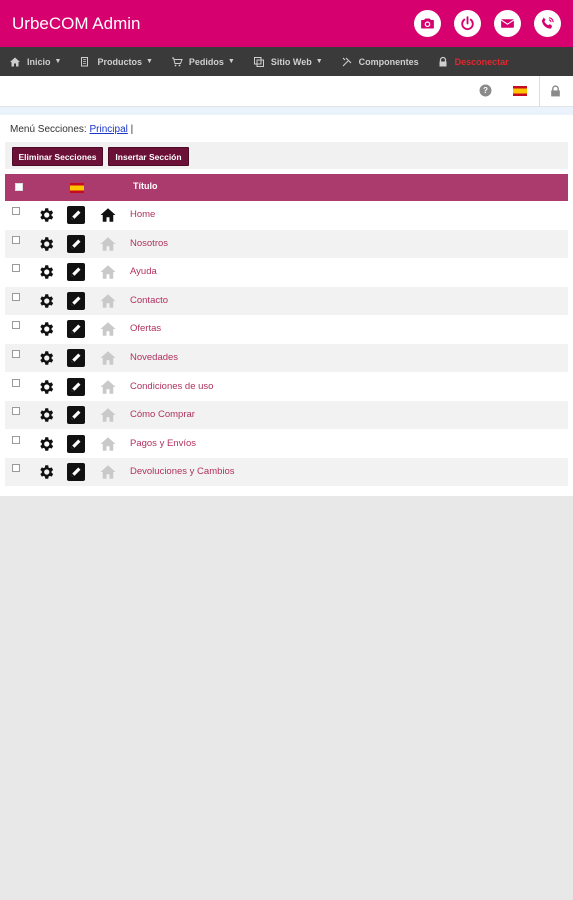 Image resolution: width=573 pixels, height=900 pixels. I want to click on language-button, so click(520, 91).